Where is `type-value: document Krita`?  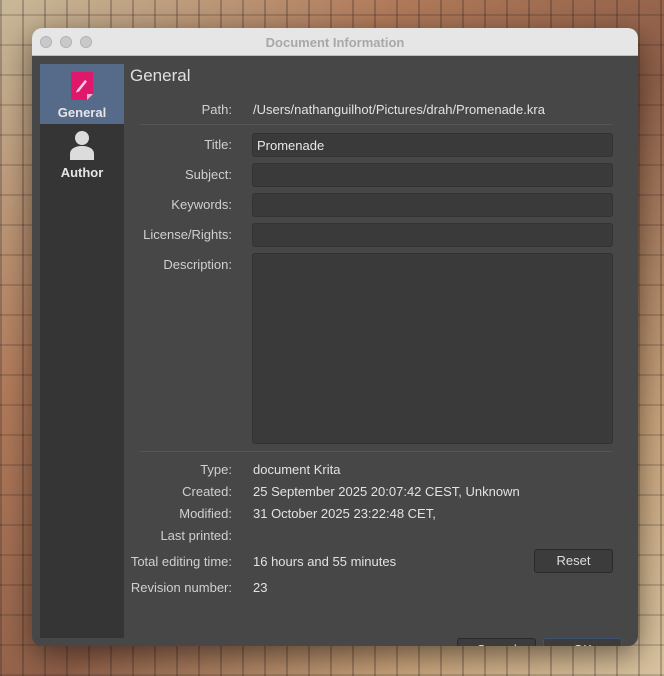
type-value: document Krita is located at coordinates (297, 469).